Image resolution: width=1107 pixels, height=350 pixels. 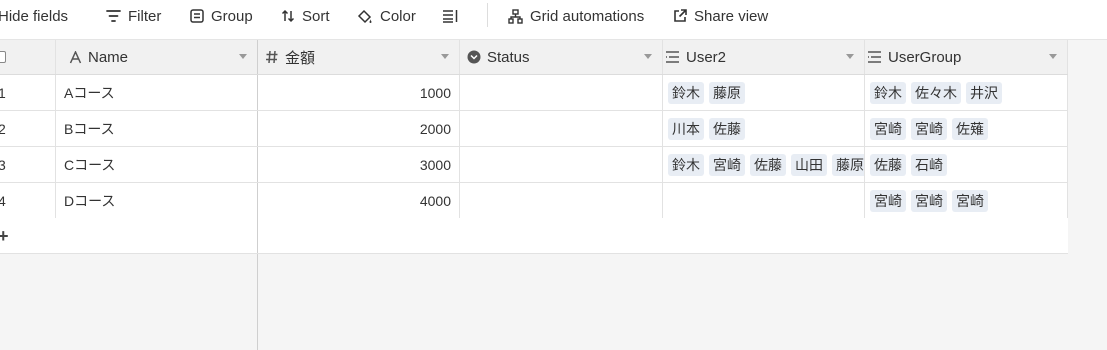 What do you see at coordinates (197, 16) in the screenshot?
I see `group-icon` at bounding box center [197, 16].